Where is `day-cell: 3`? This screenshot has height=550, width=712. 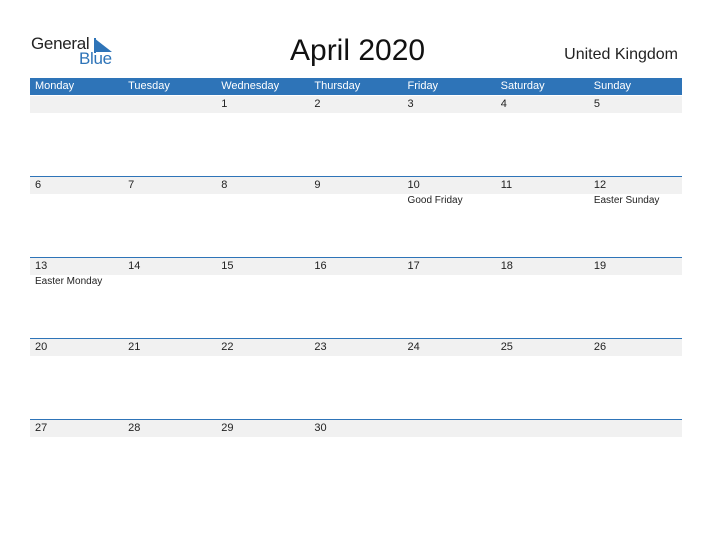 day-cell: 3 is located at coordinates (449, 136).